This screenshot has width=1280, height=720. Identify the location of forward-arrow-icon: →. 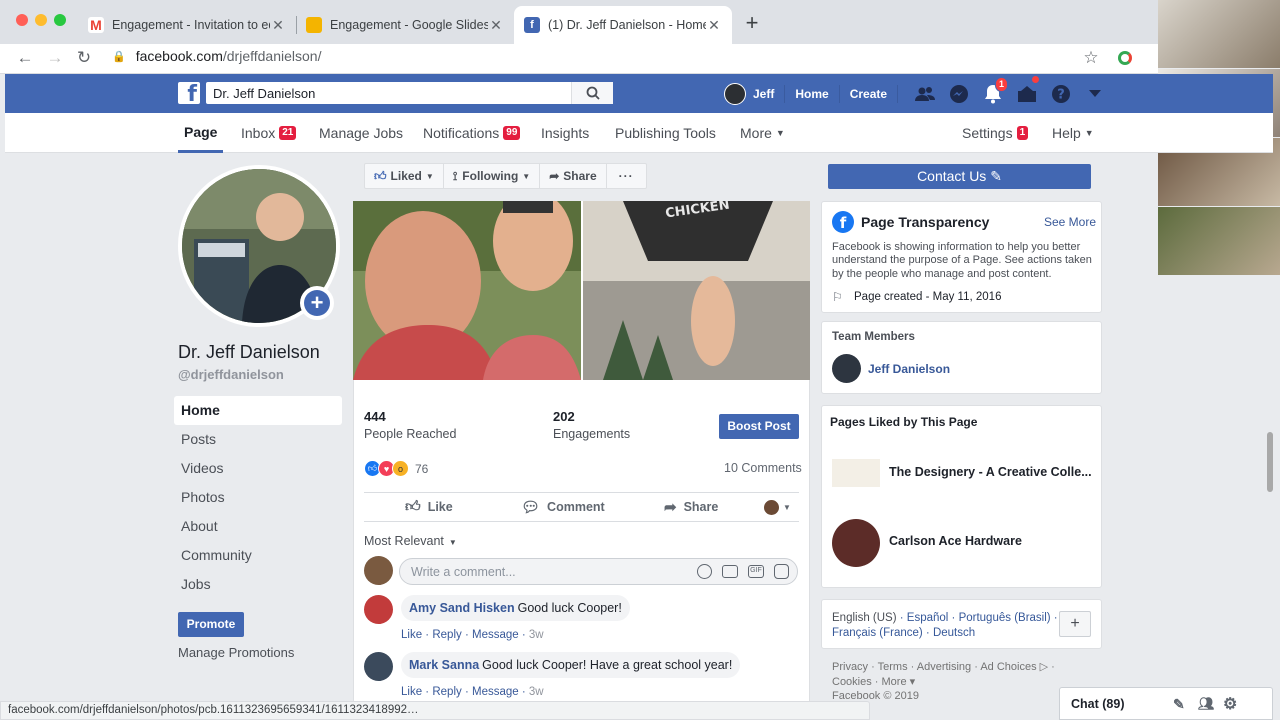
(55, 58).